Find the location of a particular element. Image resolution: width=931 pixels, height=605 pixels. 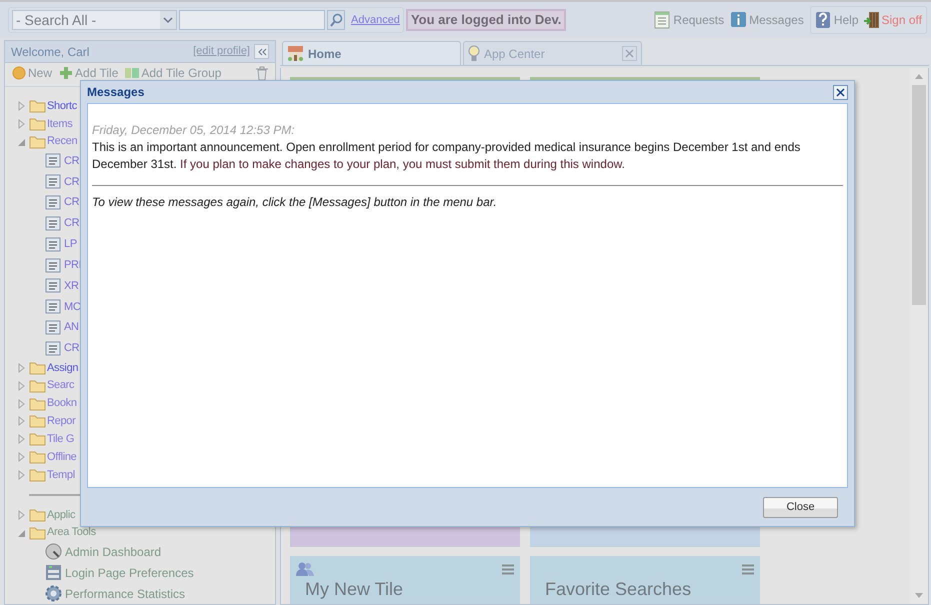

close-button: Close is located at coordinates (800, 507).